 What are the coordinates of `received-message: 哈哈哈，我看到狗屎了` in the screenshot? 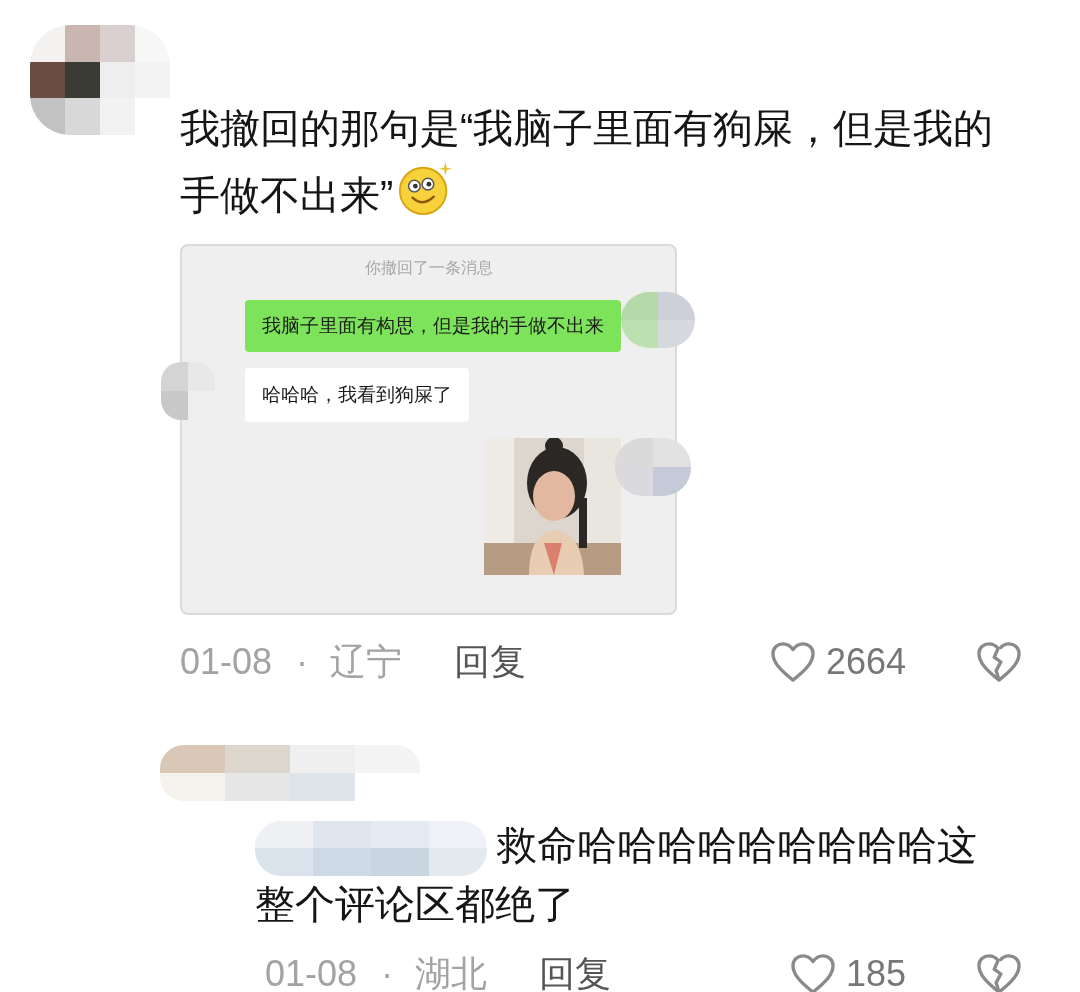 It's located at (357, 395).